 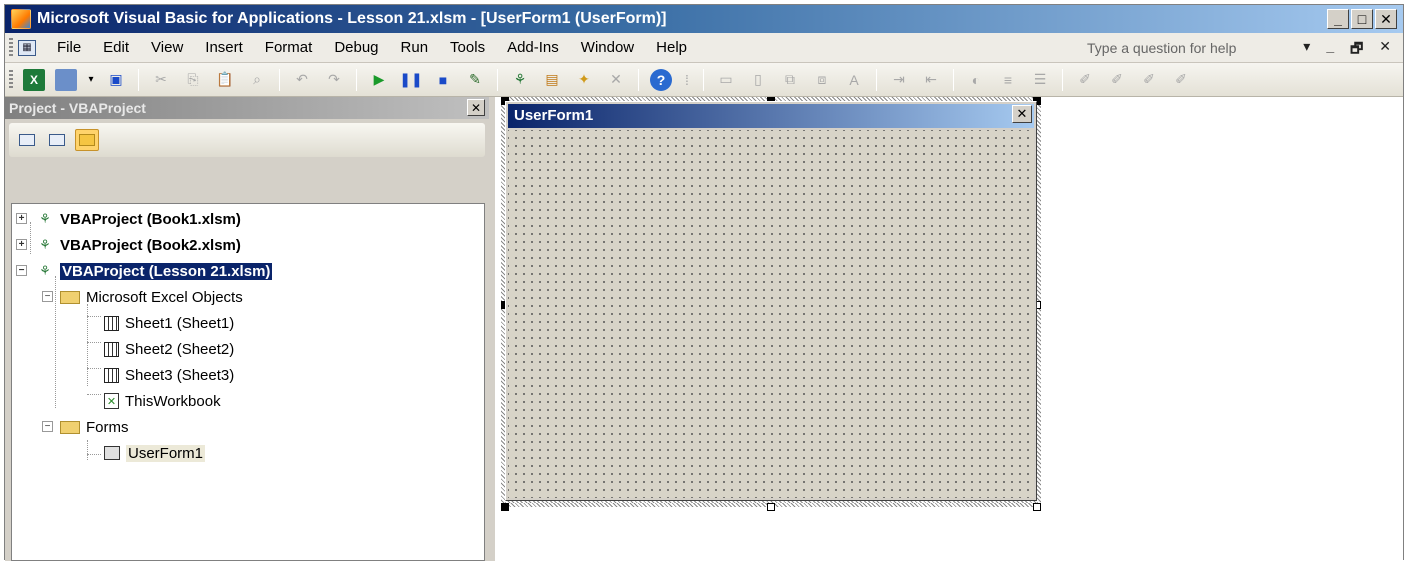 I want to click on find-icon: ⌕, so click(x=257, y=80).